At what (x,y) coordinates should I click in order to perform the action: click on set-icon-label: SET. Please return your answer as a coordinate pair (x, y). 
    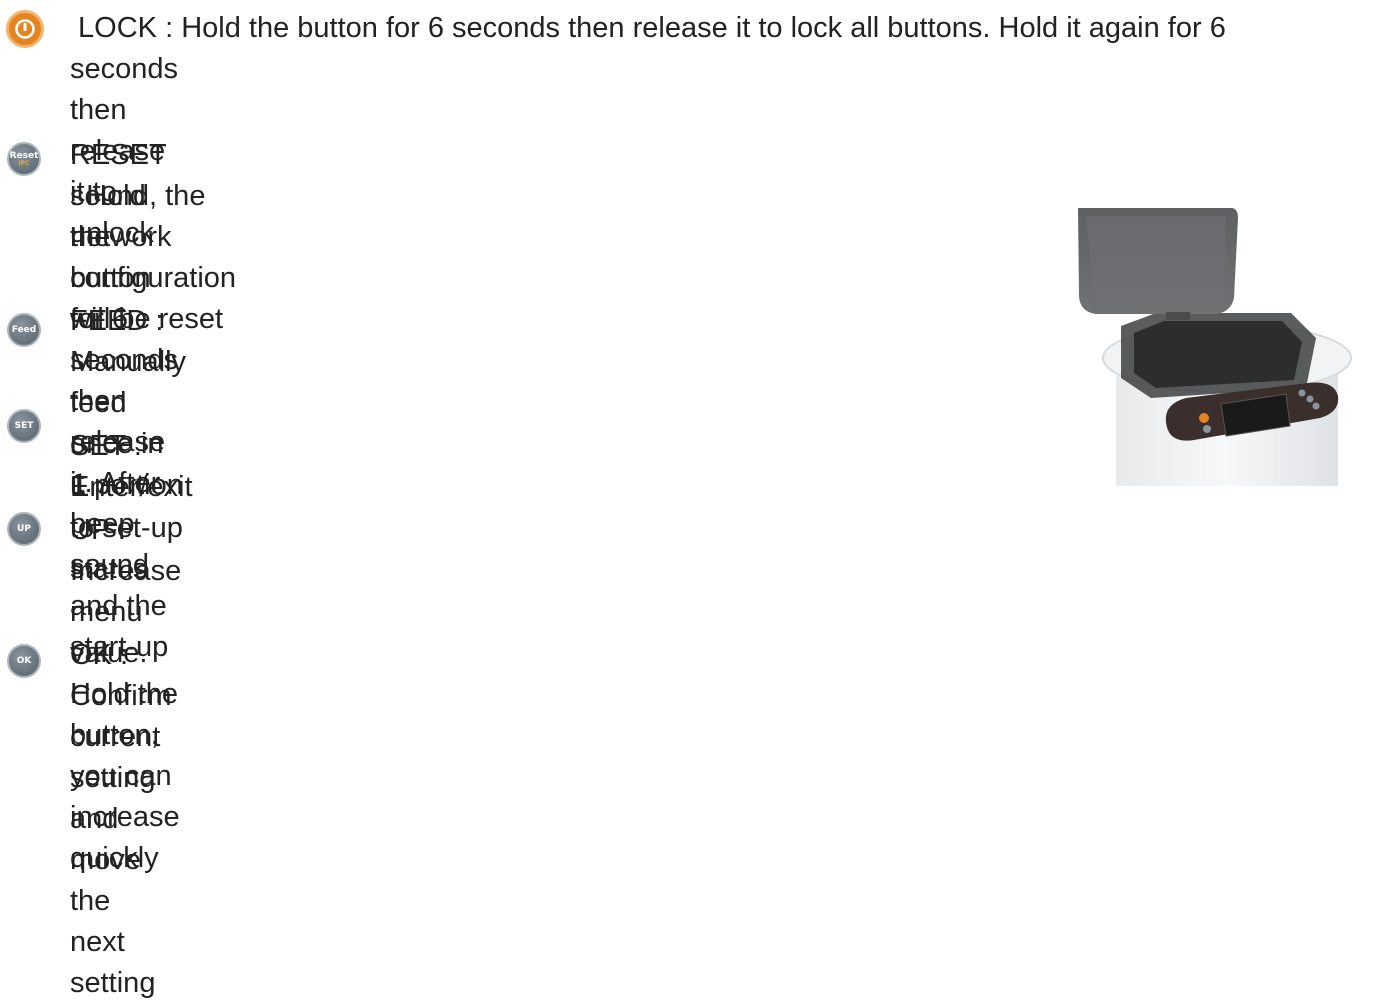
    Looking at the image, I should click on (24, 426).